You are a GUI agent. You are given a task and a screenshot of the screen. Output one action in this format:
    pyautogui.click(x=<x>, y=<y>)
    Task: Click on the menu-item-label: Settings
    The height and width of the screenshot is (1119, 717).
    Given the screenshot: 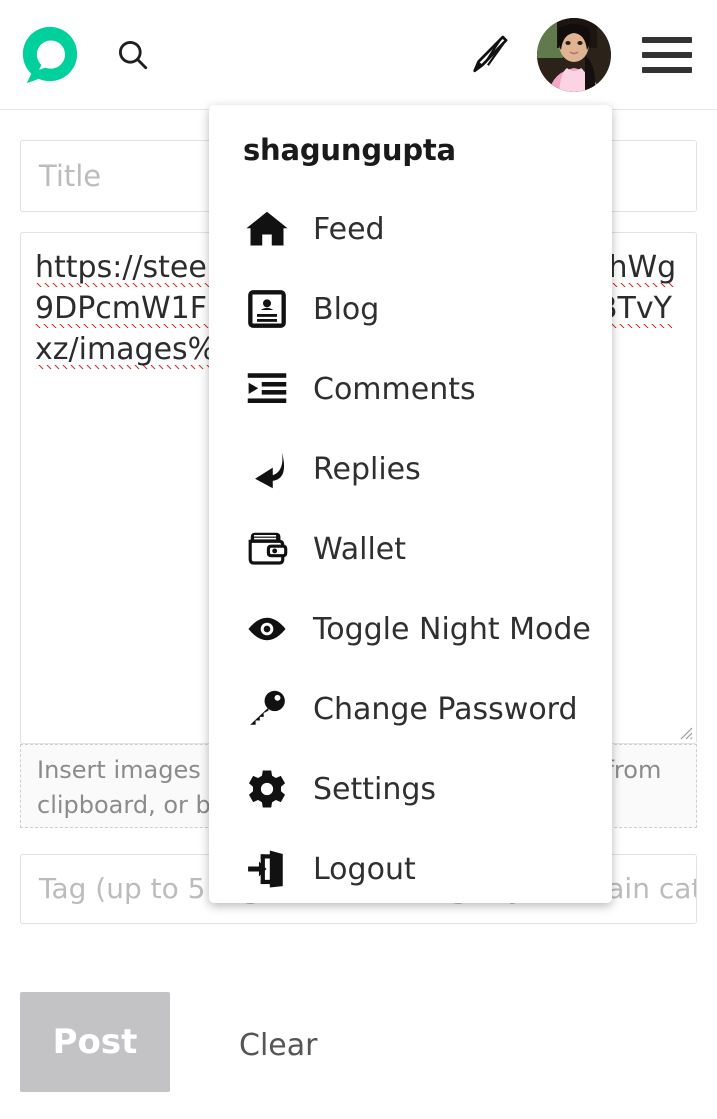 What is the action you would take?
    pyautogui.click(x=375, y=789)
    